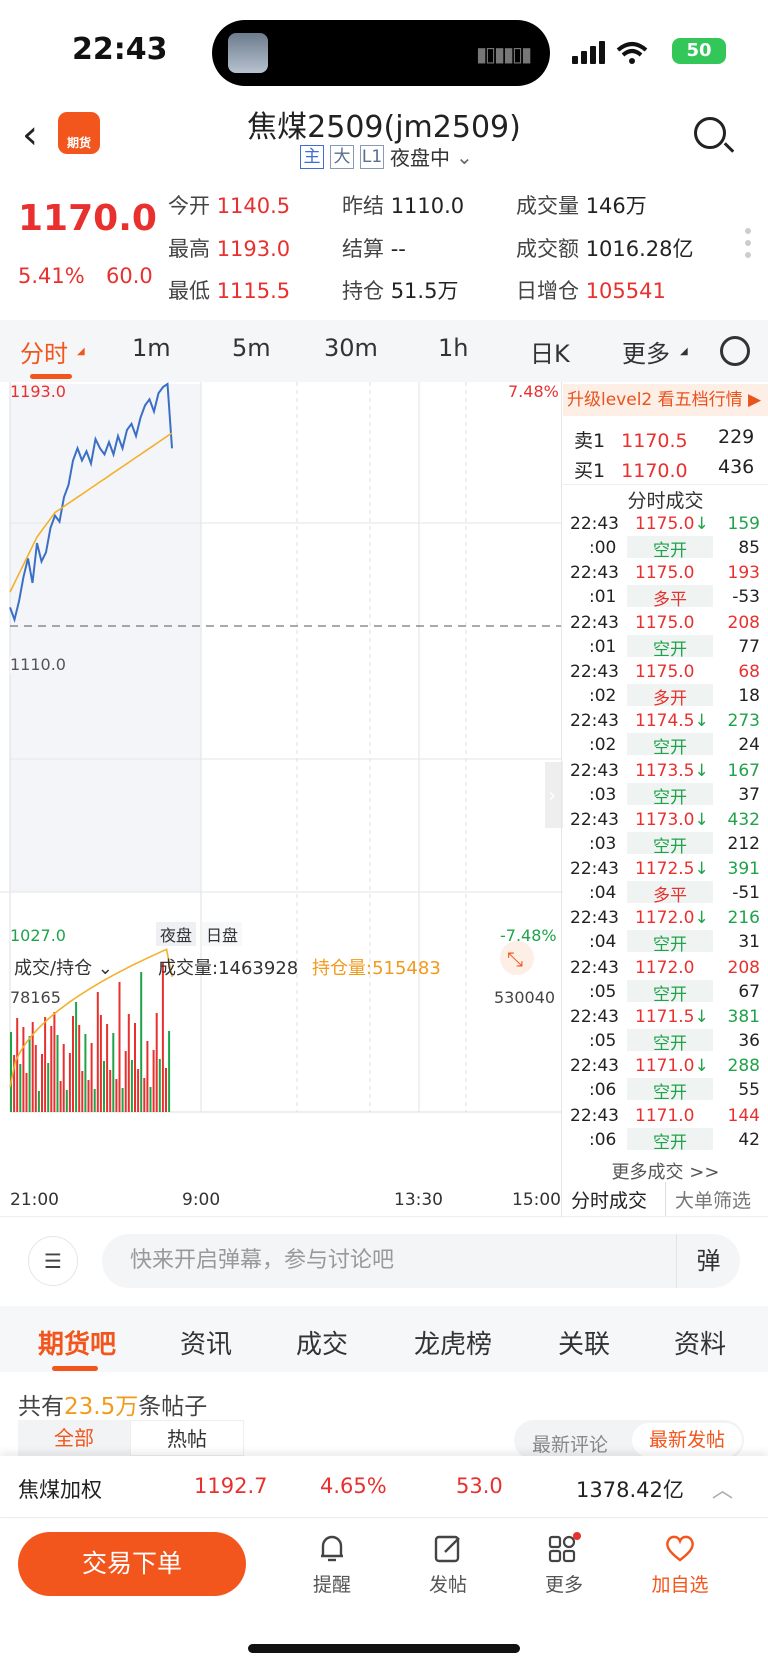 This screenshot has height=1665, width=768. I want to click on tab-1m: 1m, so click(151, 348).